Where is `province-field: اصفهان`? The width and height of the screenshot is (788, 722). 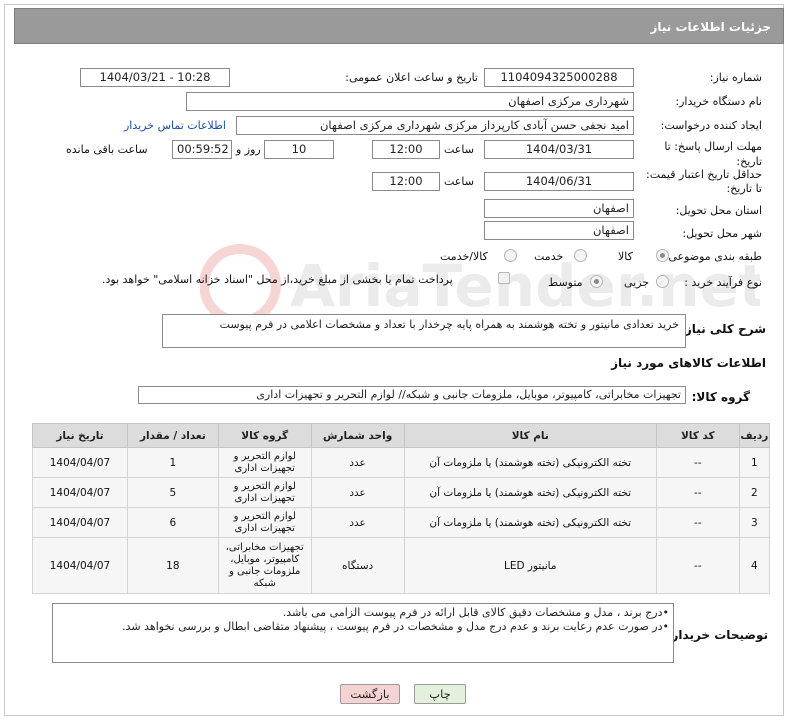 province-field: اصفهان is located at coordinates (559, 208).